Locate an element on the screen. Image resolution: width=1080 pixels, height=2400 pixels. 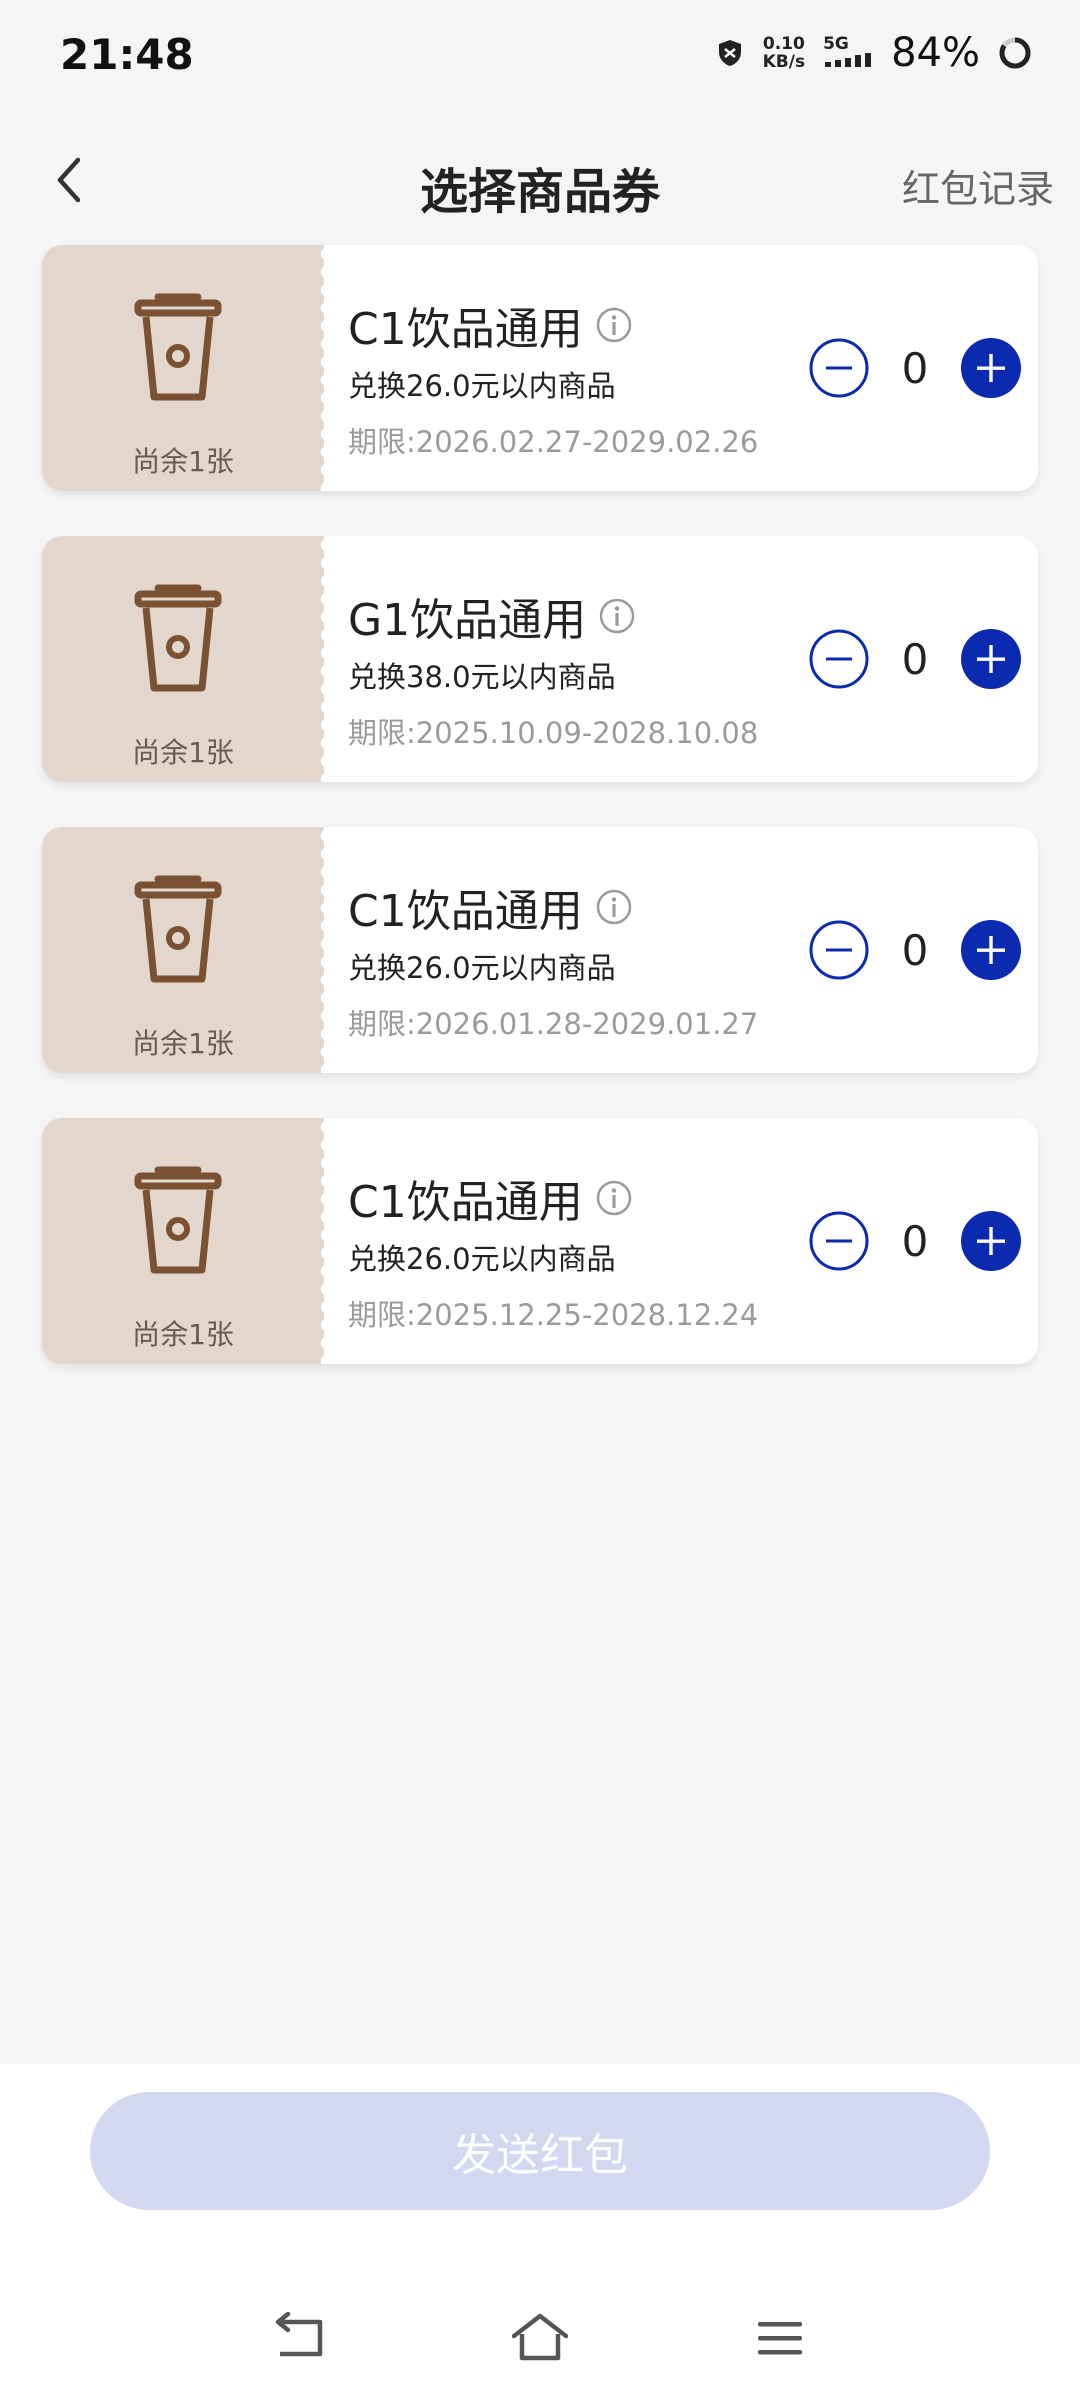
coupon-validity: 期限:2025.12.25-2028.12.24 is located at coordinates (553, 1315).